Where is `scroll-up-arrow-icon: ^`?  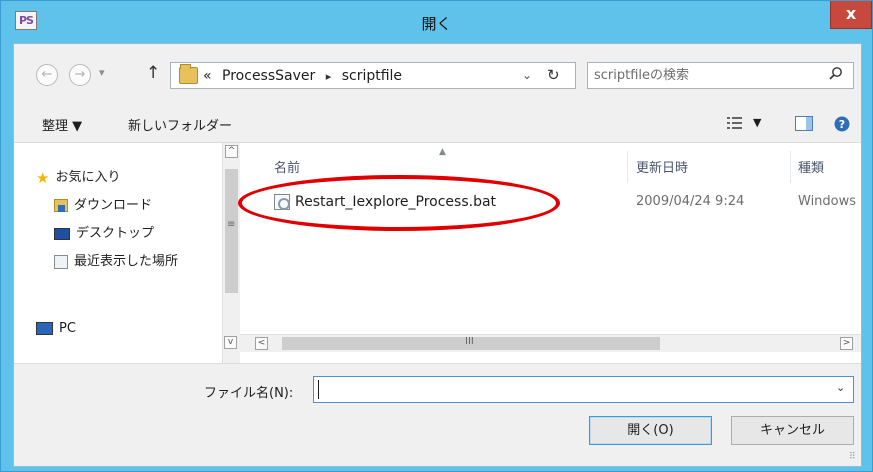
scroll-up-arrow-icon: ^ is located at coordinates (231, 151).